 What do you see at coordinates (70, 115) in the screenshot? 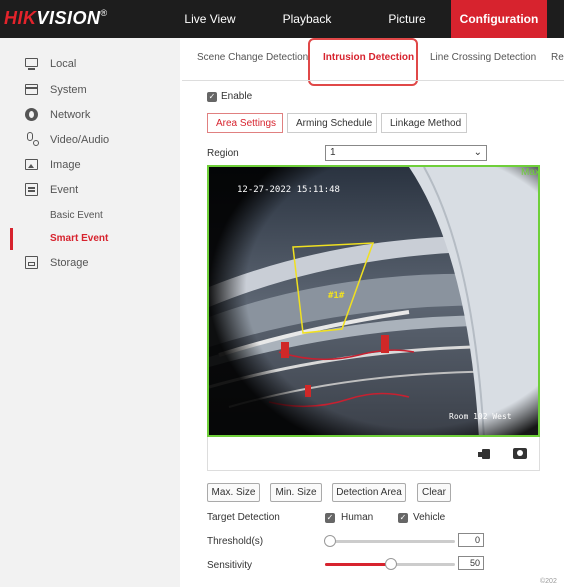
I see `sidebar-item-label: Network` at bounding box center [70, 115].